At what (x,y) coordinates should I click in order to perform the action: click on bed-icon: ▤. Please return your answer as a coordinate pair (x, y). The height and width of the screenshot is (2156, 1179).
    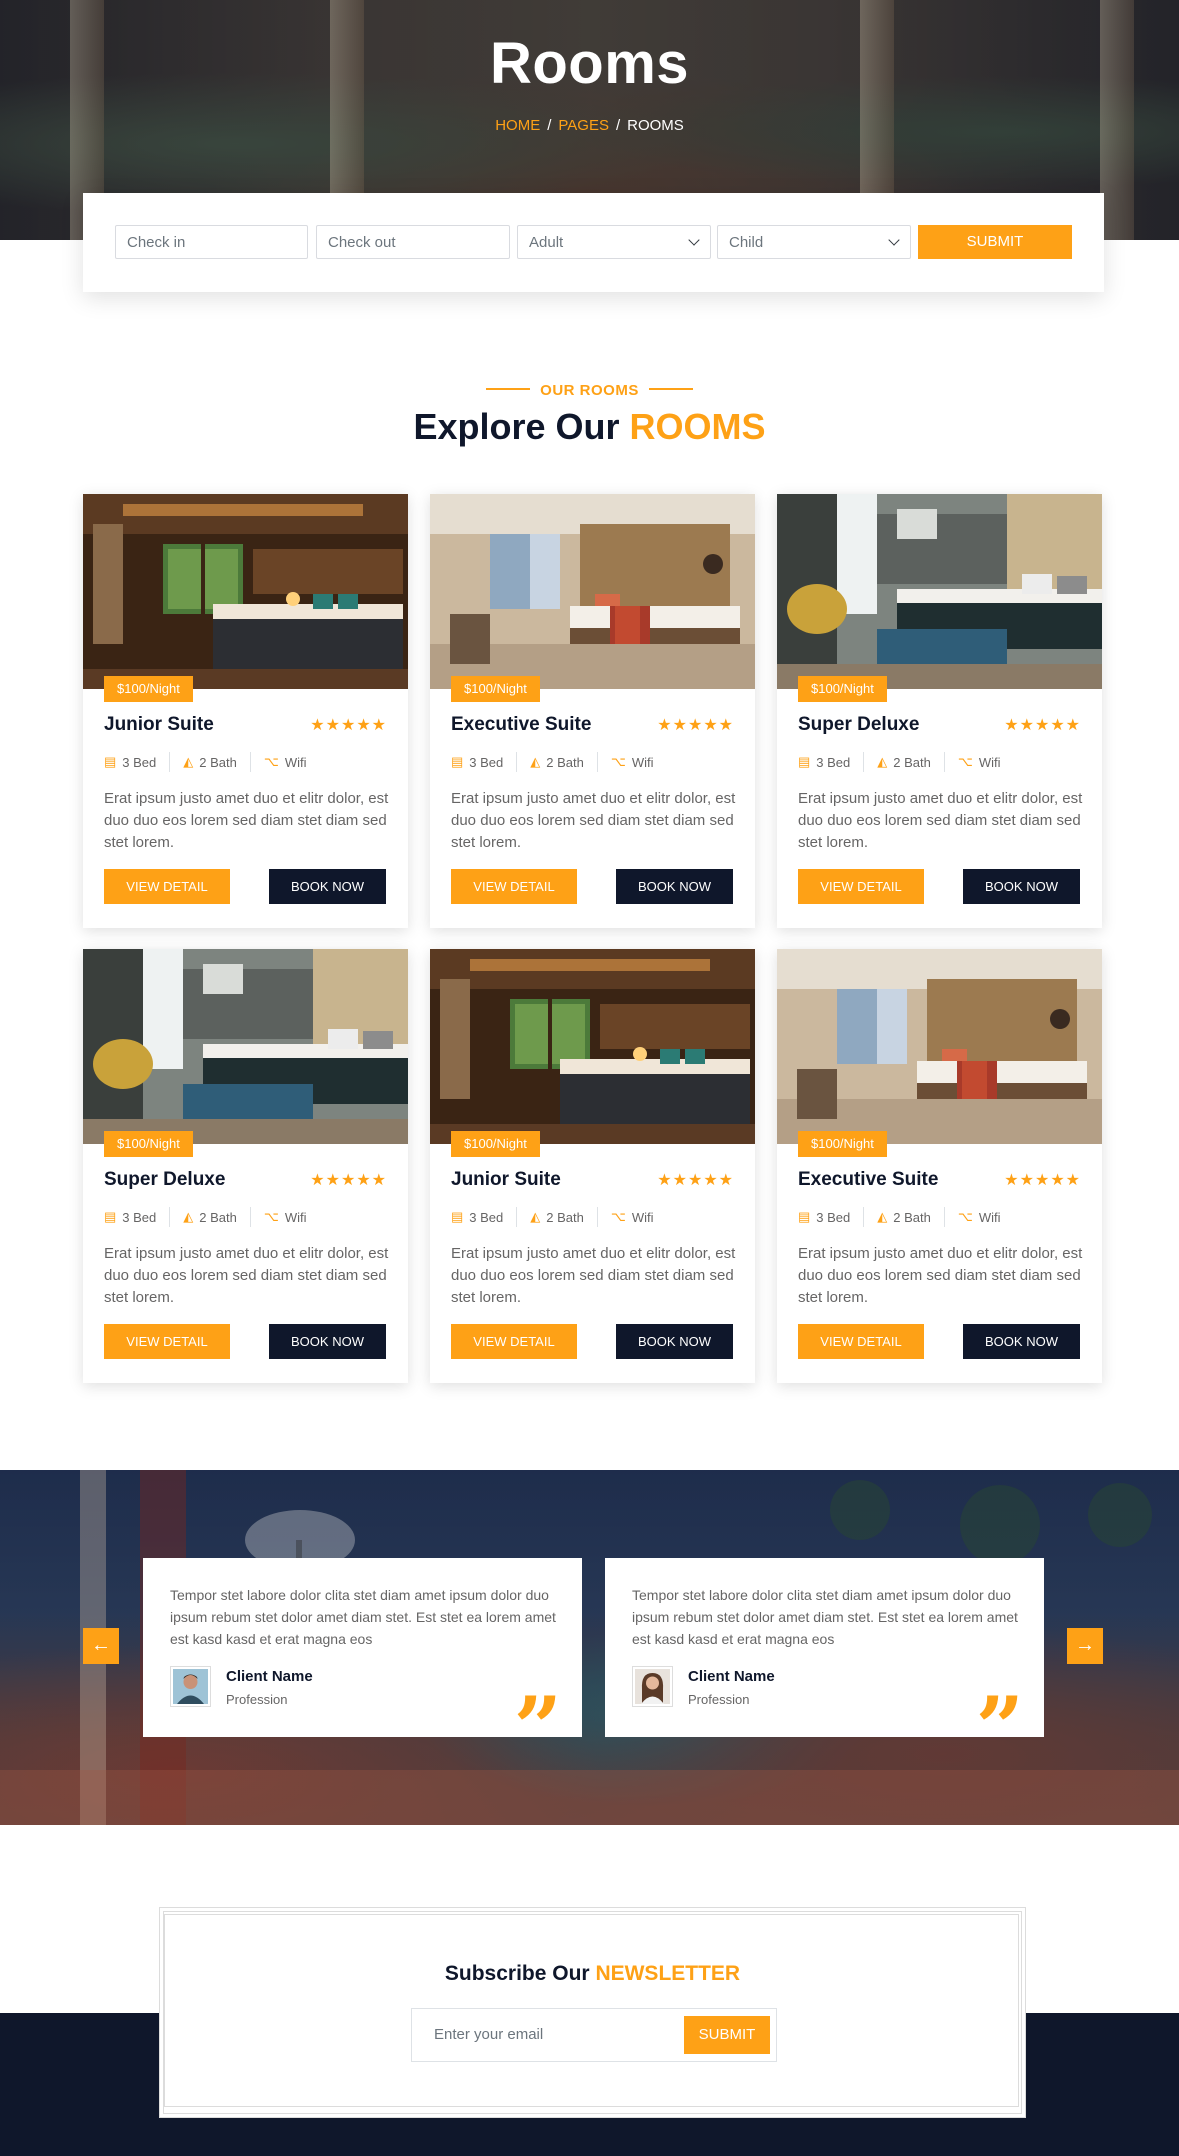
    Looking at the image, I should click on (110, 1216).